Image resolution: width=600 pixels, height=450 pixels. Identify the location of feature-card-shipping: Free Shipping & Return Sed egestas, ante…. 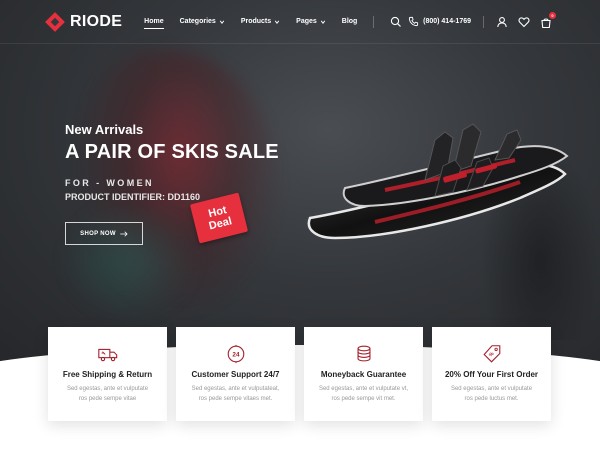
(107, 374).